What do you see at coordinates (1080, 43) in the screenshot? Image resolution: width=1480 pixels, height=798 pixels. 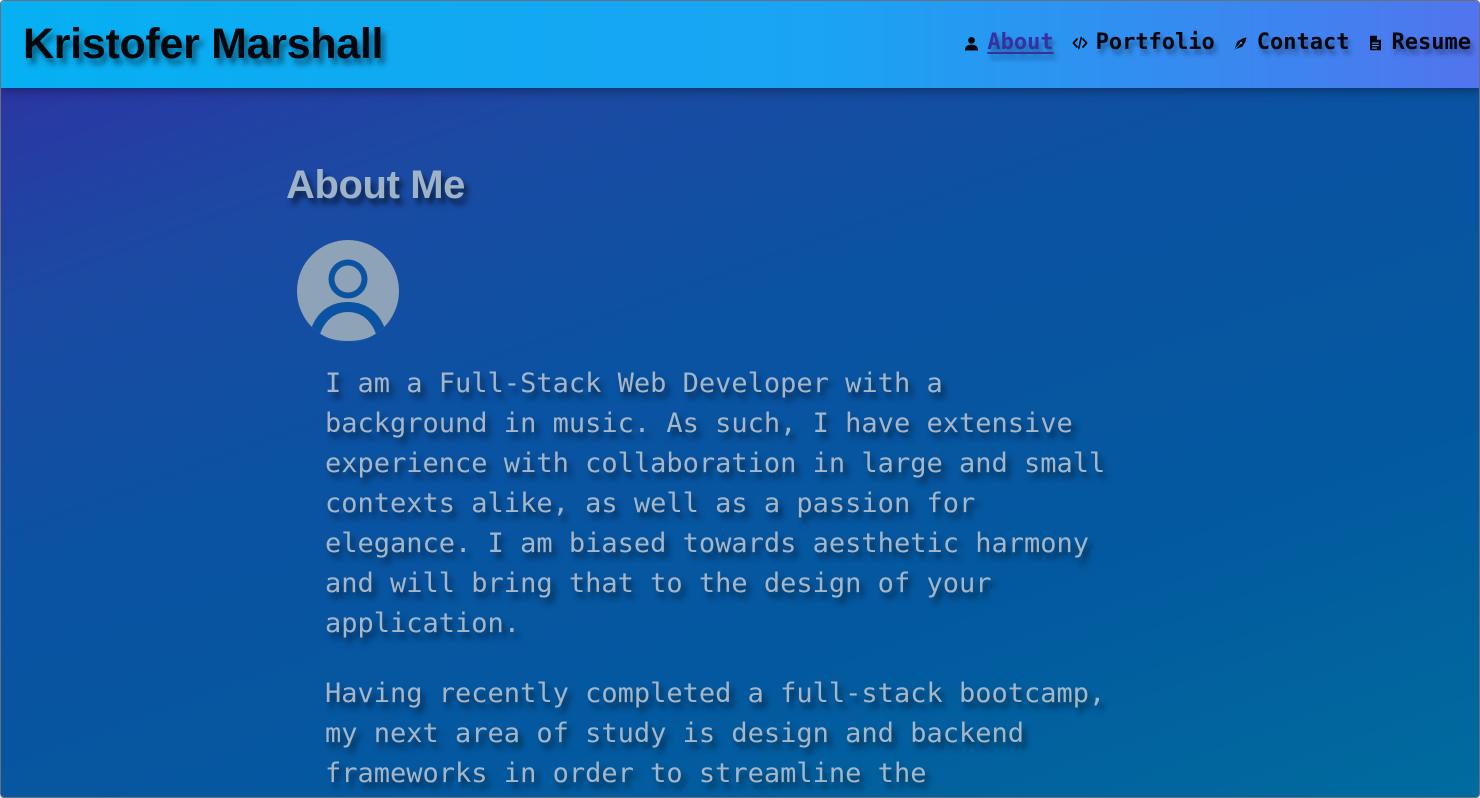 I see `code-icon` at bounding box center [1080, 43].